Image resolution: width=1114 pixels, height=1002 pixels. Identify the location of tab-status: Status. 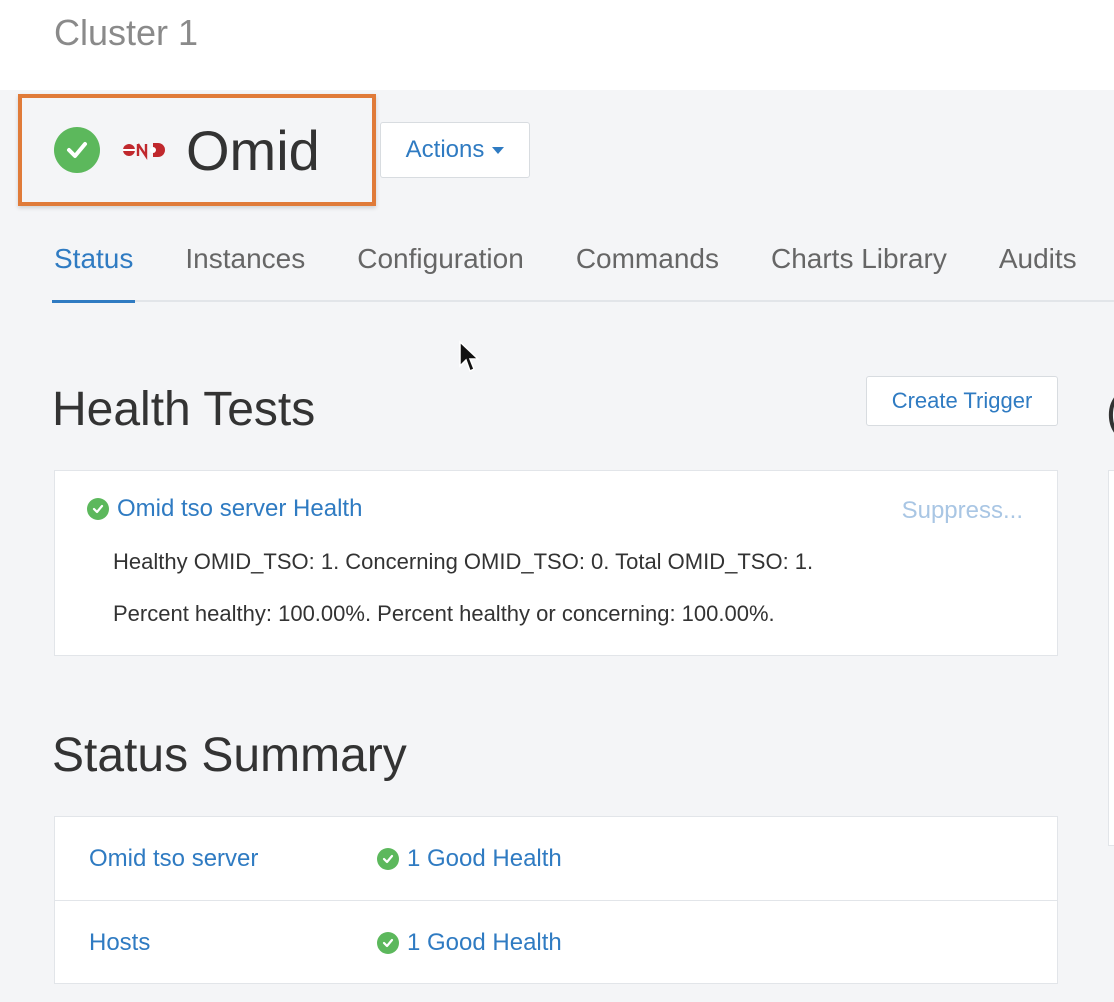
(93, 269).